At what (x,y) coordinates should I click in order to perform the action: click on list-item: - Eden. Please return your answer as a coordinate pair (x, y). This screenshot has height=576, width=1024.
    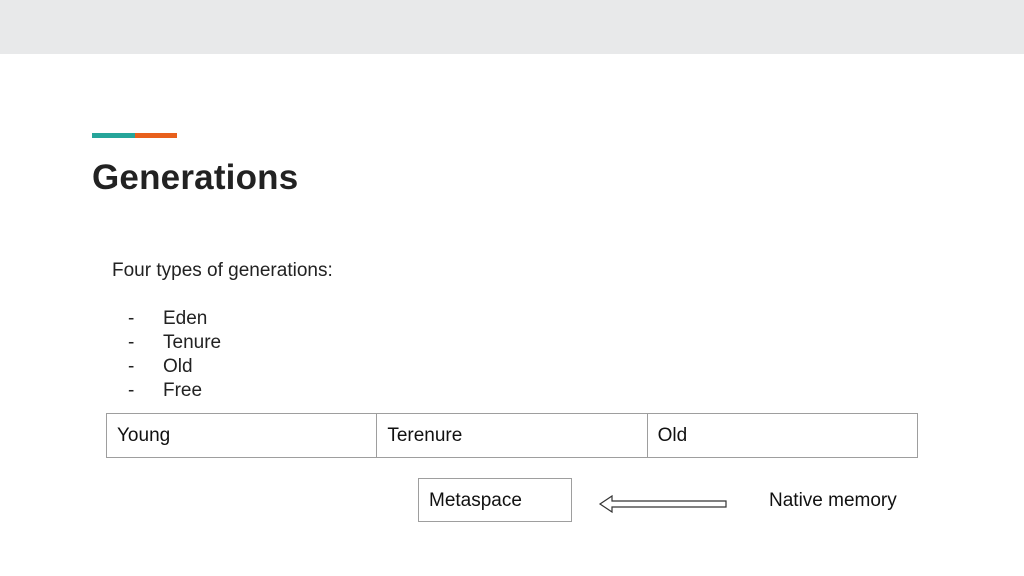
    Looking at the image, I should click on (174, 319).